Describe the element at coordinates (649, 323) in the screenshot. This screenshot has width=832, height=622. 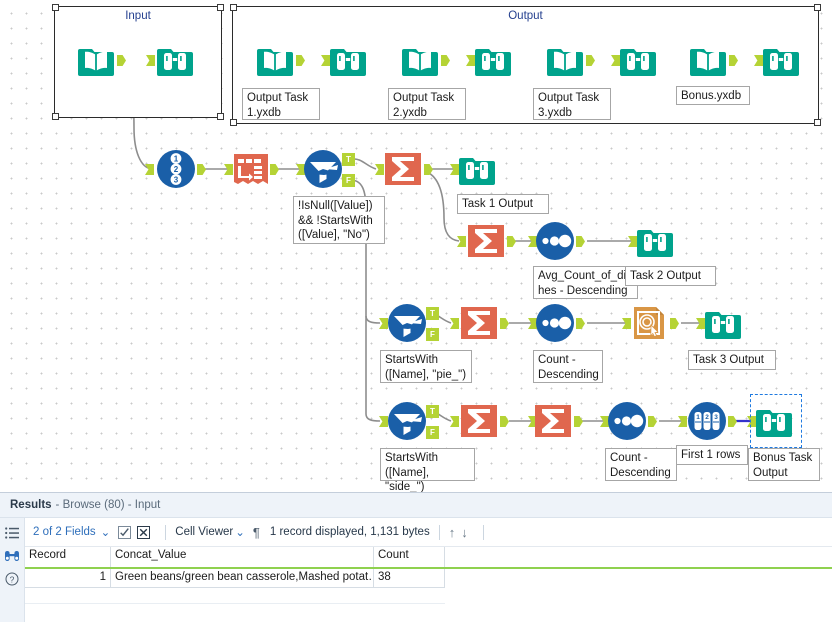
I see `select-records-tool` at that location.